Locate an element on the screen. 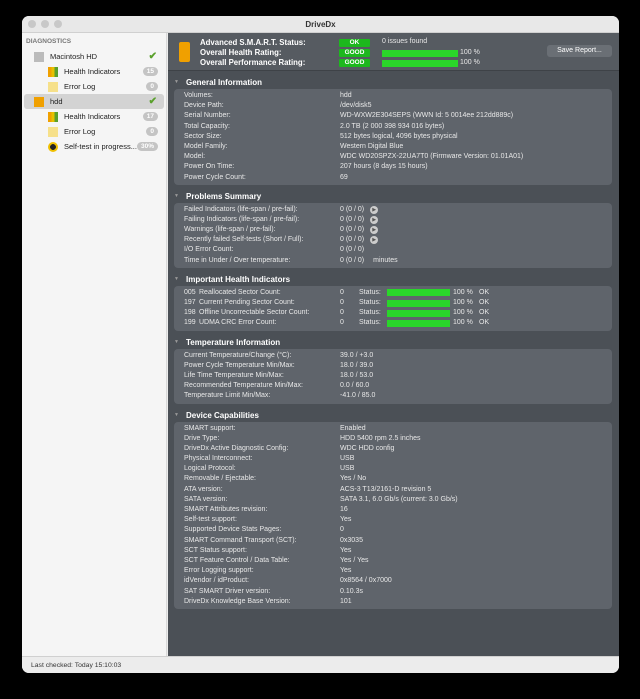 This screenshot has height=699, width=640. status-bar: Last checked: Today 15:10:03 is located at coordinates (320, 664).